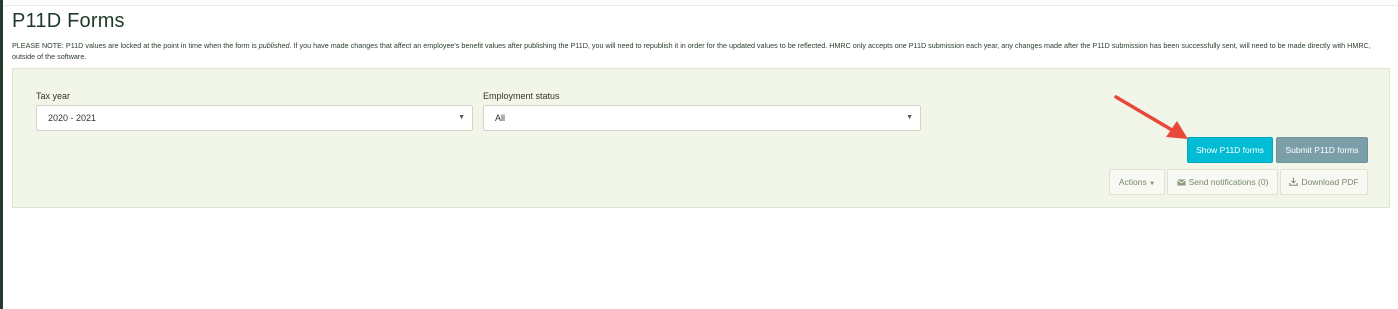  I want to click on tax-year-label: Tax year, so click(53, 96).